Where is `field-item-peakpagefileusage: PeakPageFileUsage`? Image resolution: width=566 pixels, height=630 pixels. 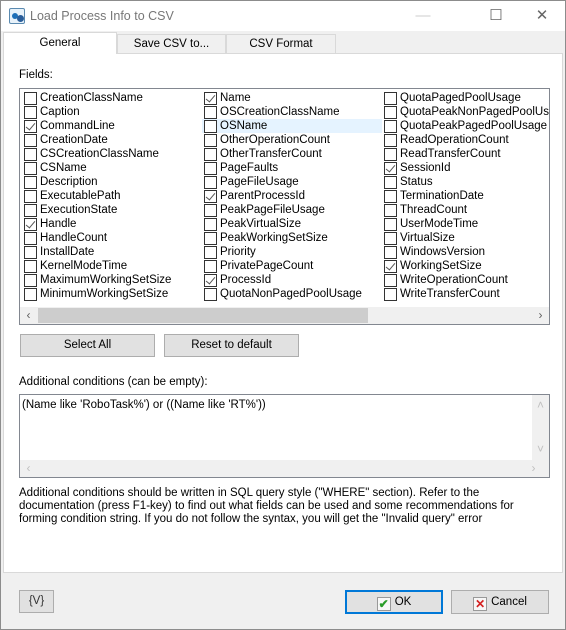 field-item-peakpagefileusage: PeakPageFileUsage is located at coordinates (292, 210).